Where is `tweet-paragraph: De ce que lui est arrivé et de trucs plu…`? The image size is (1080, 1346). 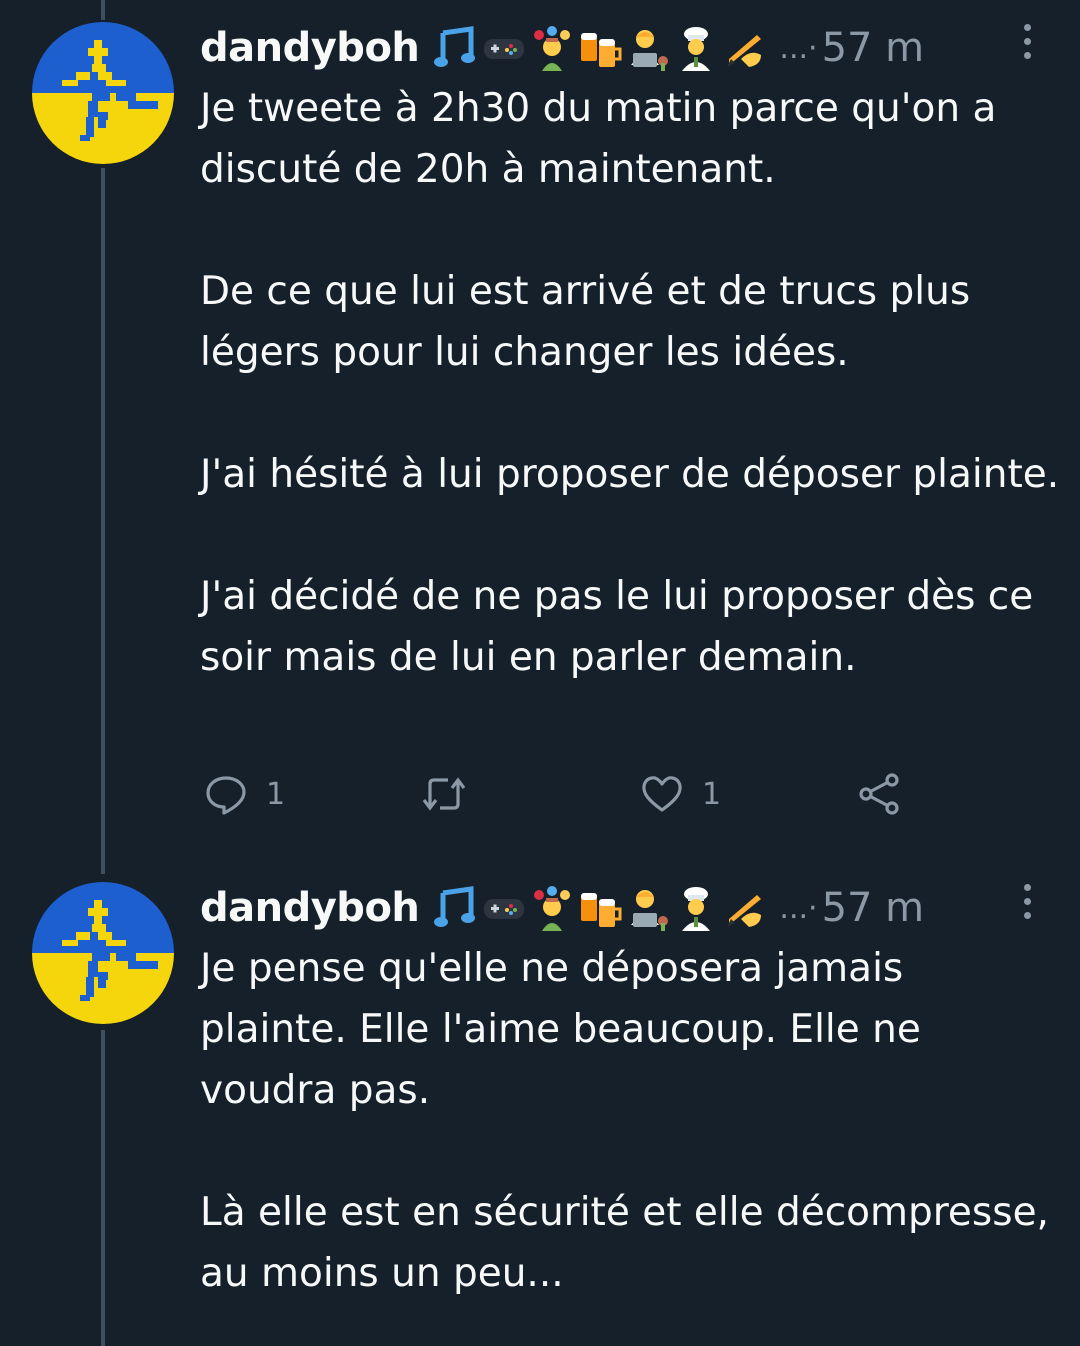
tweet-paragraph: De ce que lui est arrivé et de trucs plu… is located at coordinates (585, 322).